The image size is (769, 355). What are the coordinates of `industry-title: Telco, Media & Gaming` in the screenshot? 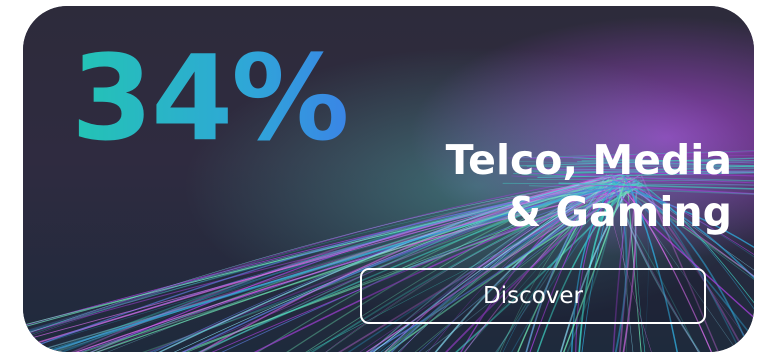 It's located at (552, 186).